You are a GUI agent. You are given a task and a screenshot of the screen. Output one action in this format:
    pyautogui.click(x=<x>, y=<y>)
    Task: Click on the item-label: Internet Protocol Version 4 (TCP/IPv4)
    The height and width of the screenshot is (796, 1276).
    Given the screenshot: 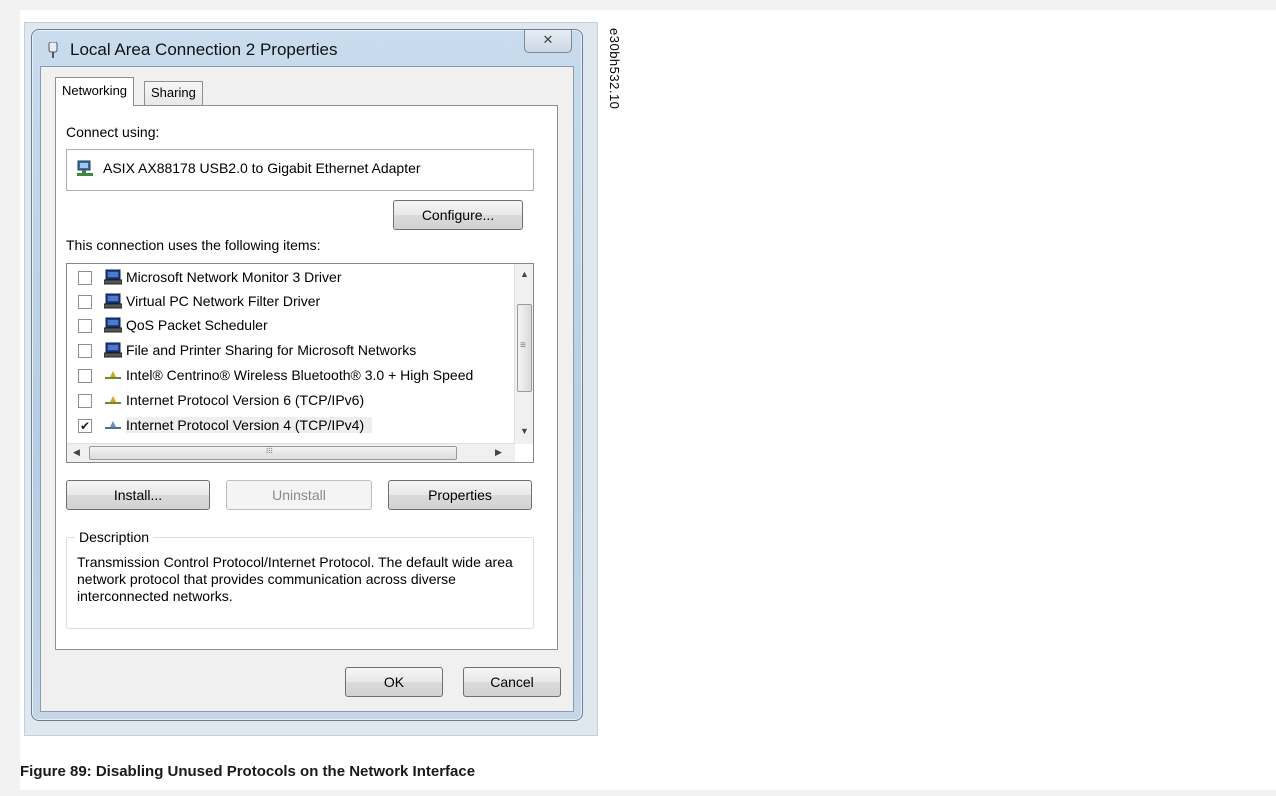 What is the action you would take?
    pyautogui.click(x=249, y=425)
    